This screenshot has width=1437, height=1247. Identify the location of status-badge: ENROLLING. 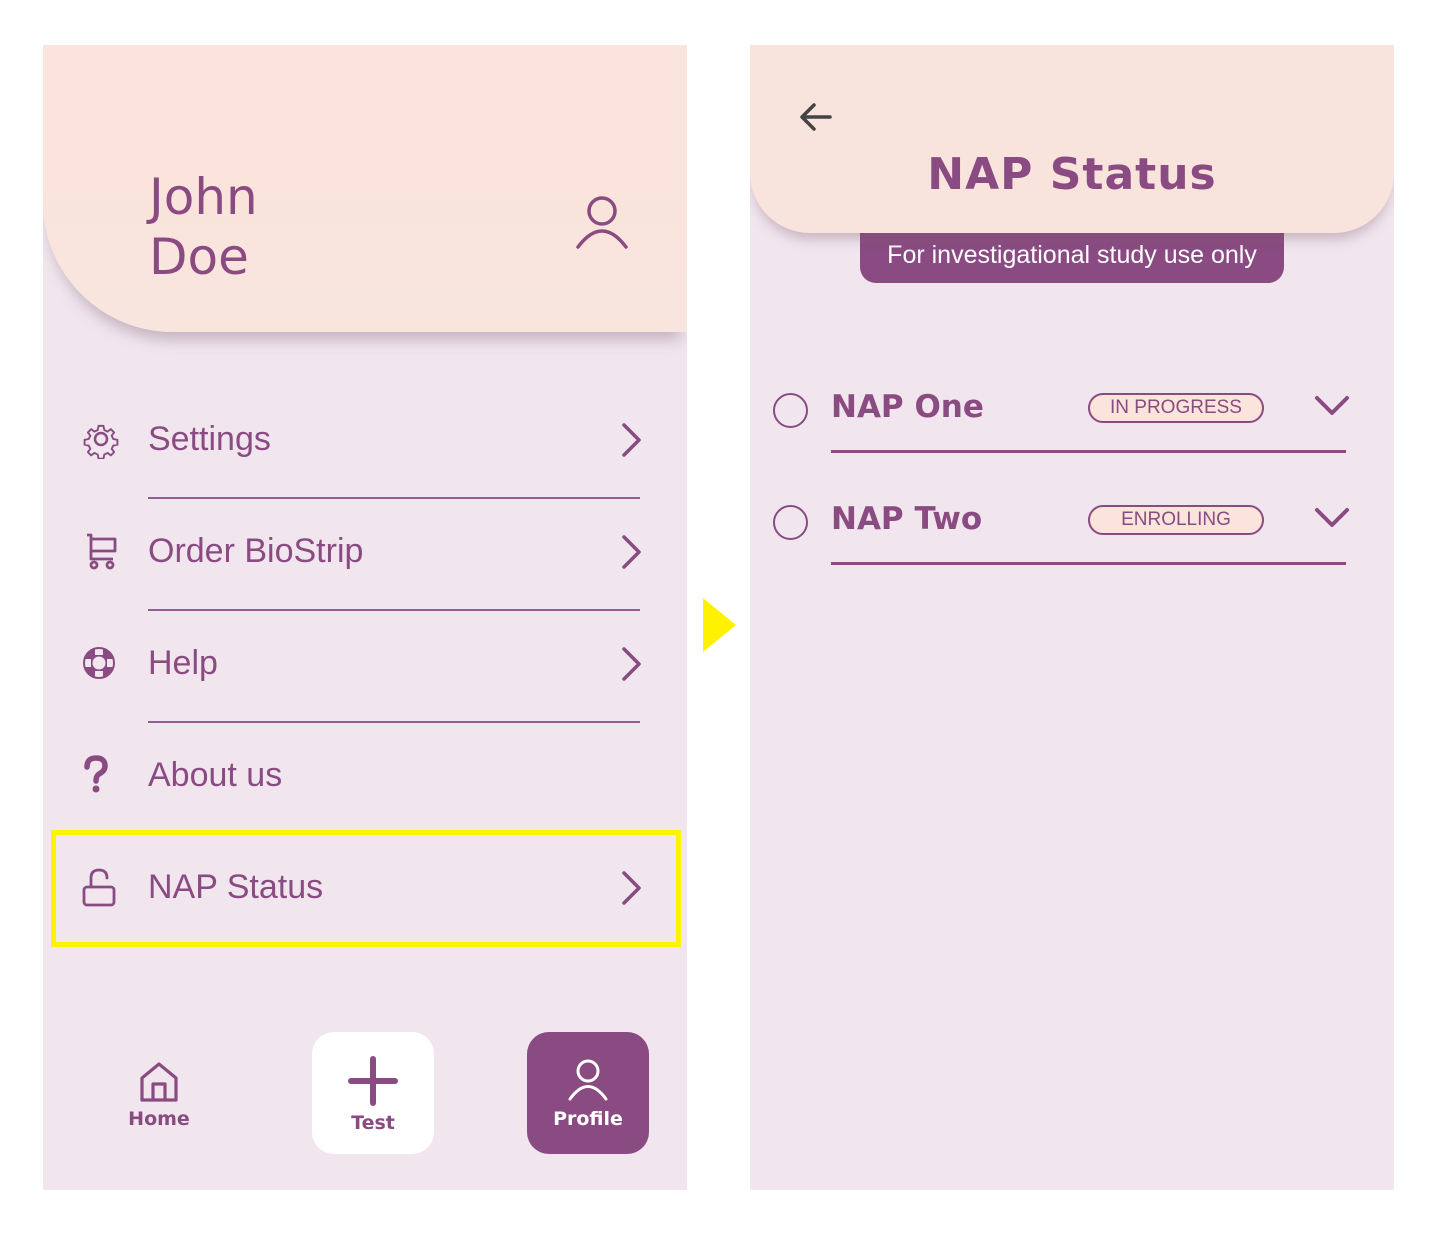
(1176, 520).